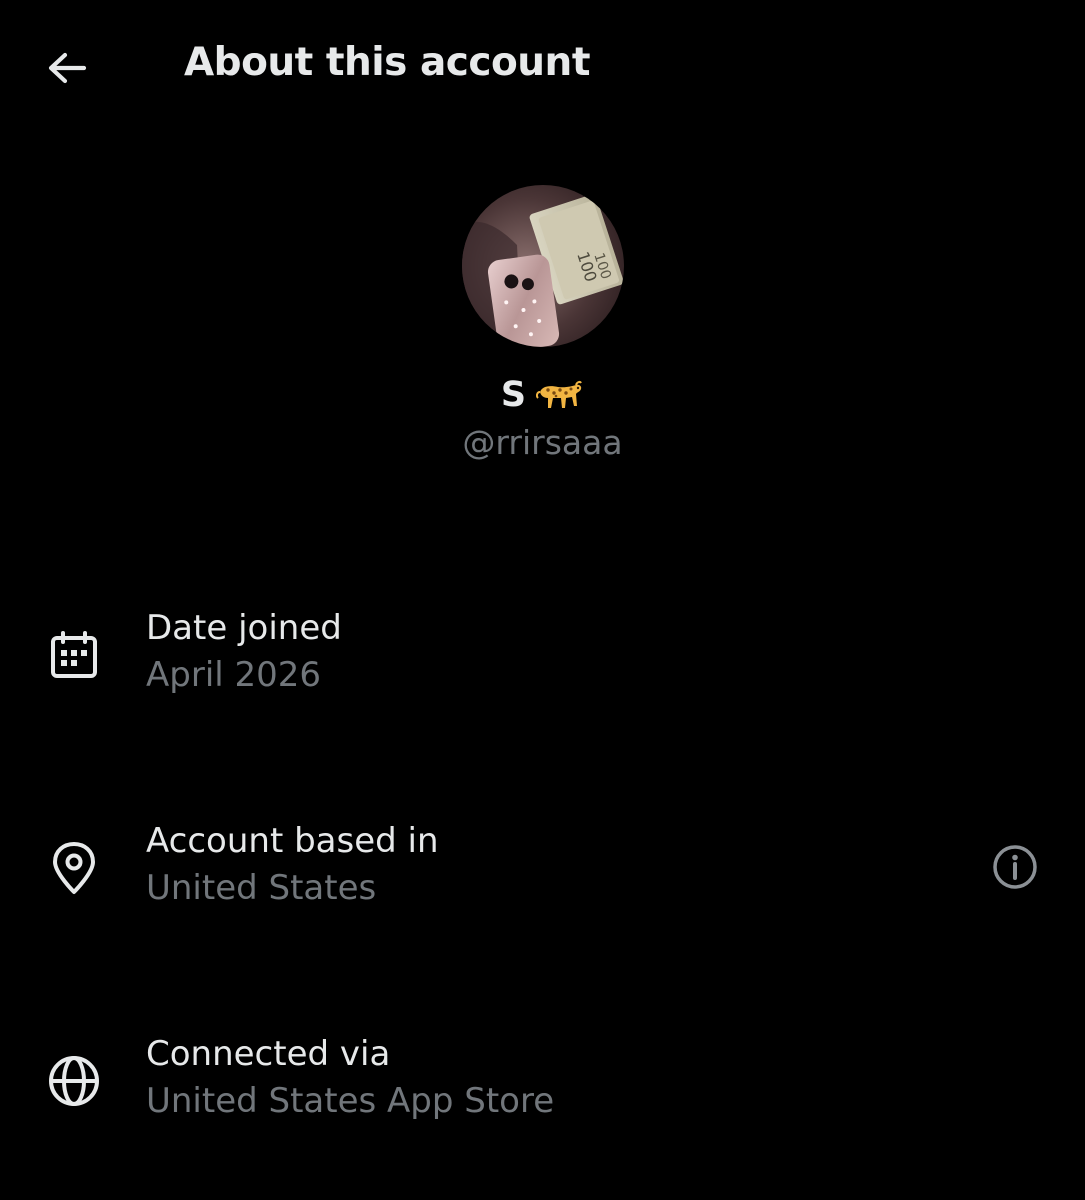 The image size is (1085, 1200). I want to click on account-based-in-label: Account based in, so click(292, 841).